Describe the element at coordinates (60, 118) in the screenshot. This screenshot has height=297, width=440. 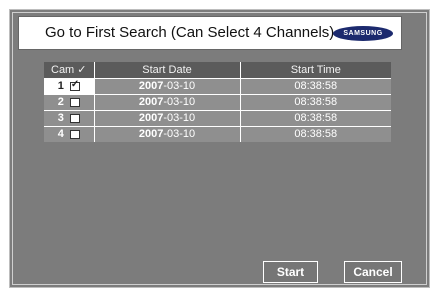
I see `cam-number: 3` at that location.